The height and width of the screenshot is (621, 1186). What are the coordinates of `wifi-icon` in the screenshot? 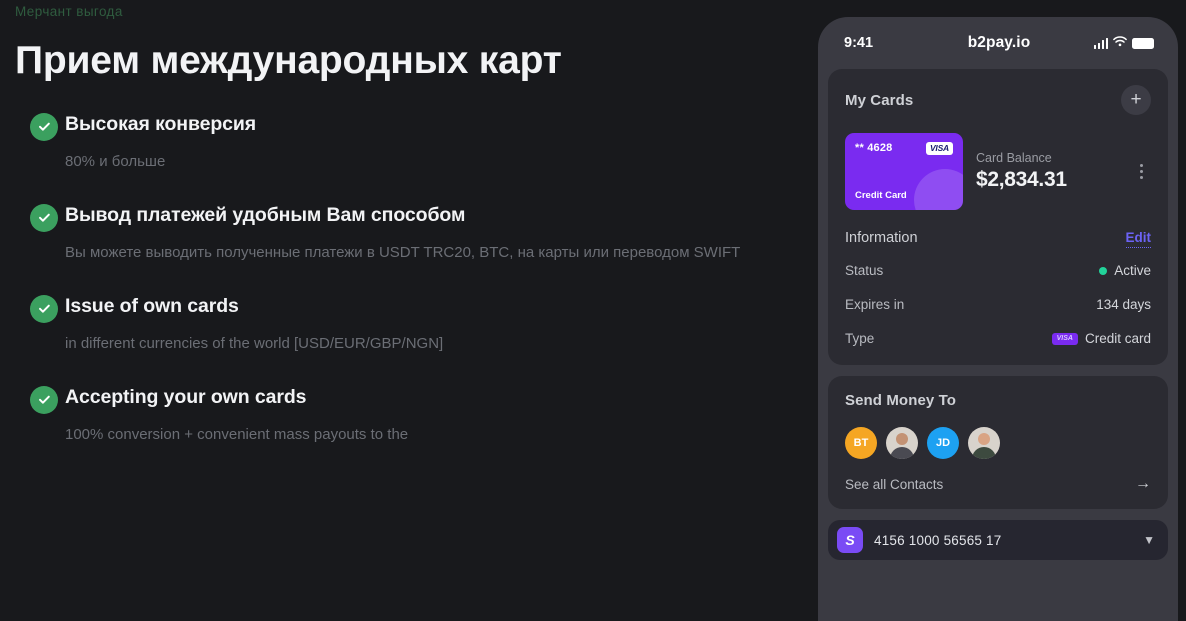 It's located at (1120, 43).